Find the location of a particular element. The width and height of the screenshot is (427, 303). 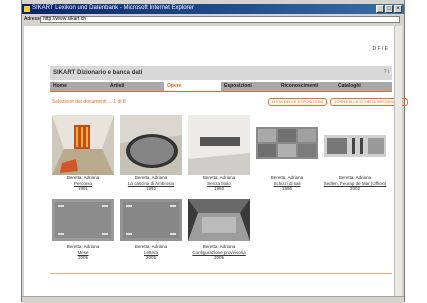

site-brand: SIKART Dizionario e banca dati is located at coordinates (98, 73).